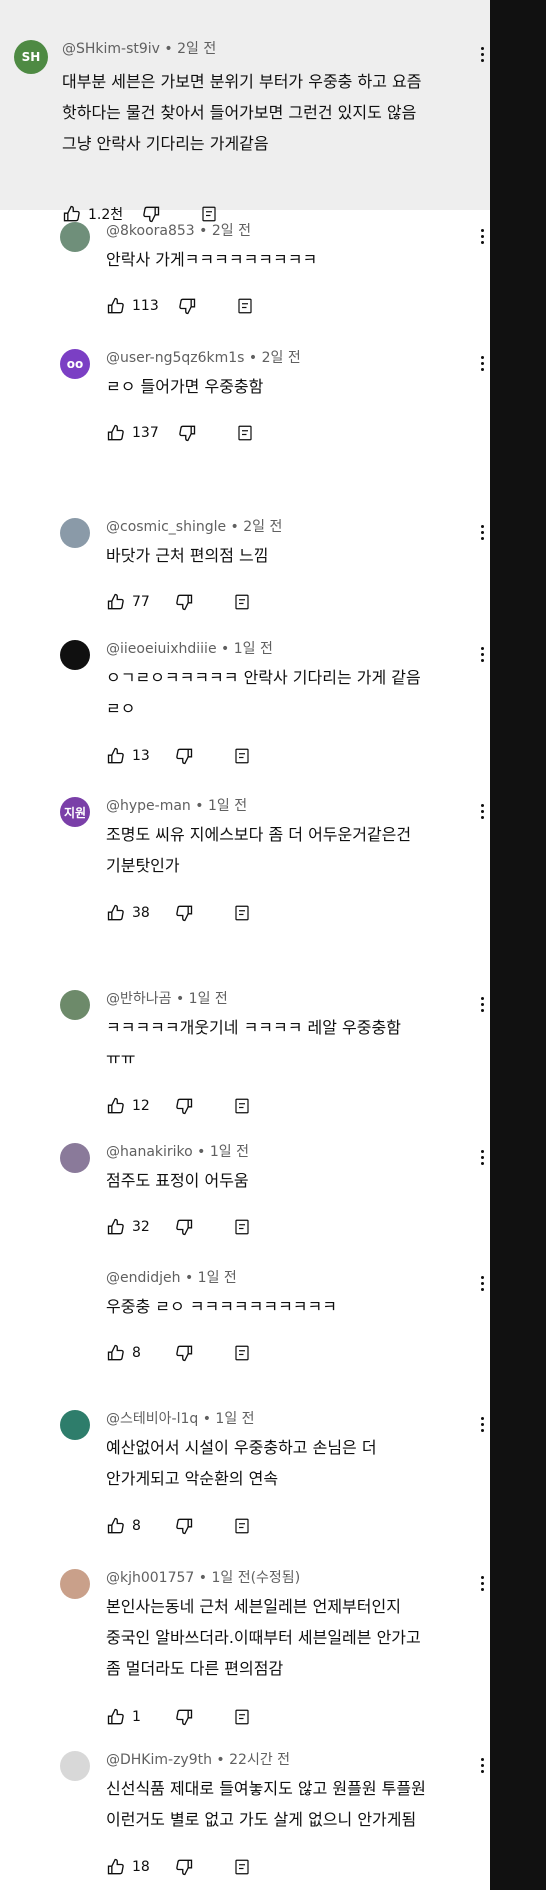  Describe the element at coordinates (194, 526) in the screenshot. I see `comment-author-handle: @cosmic_shingle • 2일 전` at that location.